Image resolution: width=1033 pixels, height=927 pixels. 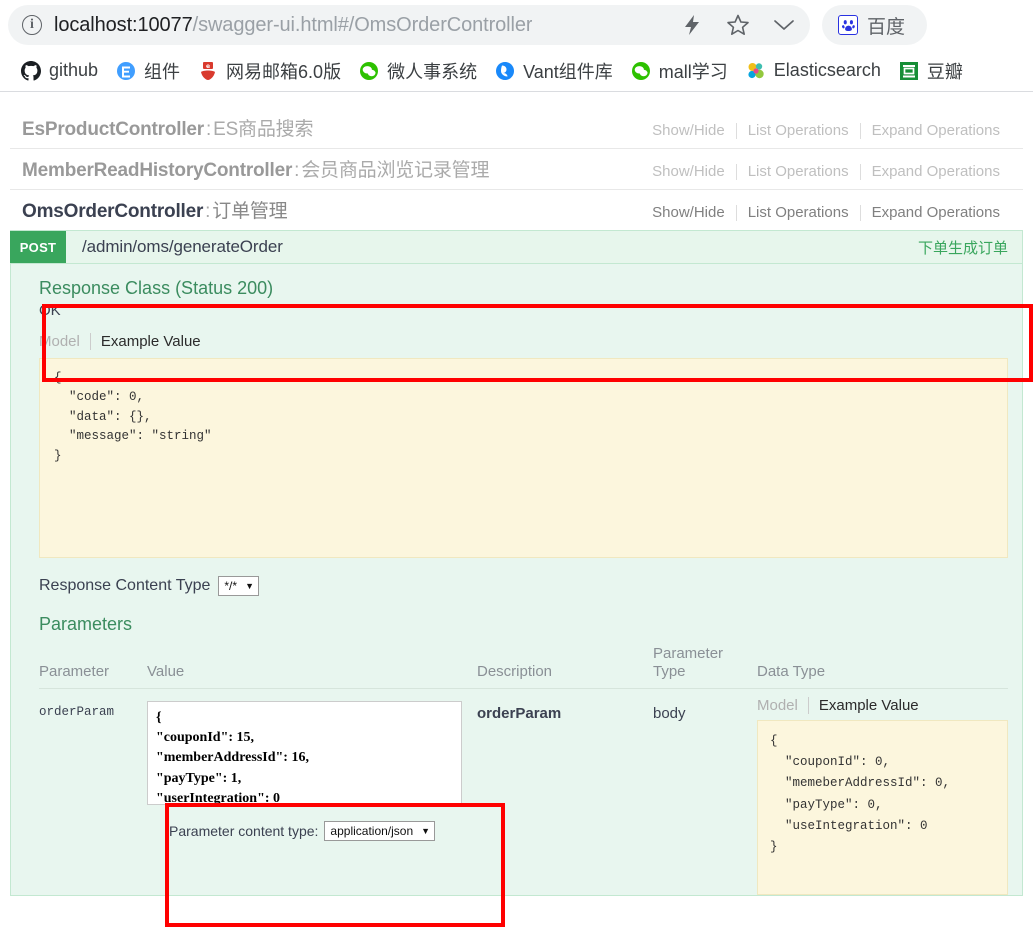 What do you see at coordinates (882, 667) in the screenshot?
I see `header-data-type: Data Type` at bounding box center [882, 667].